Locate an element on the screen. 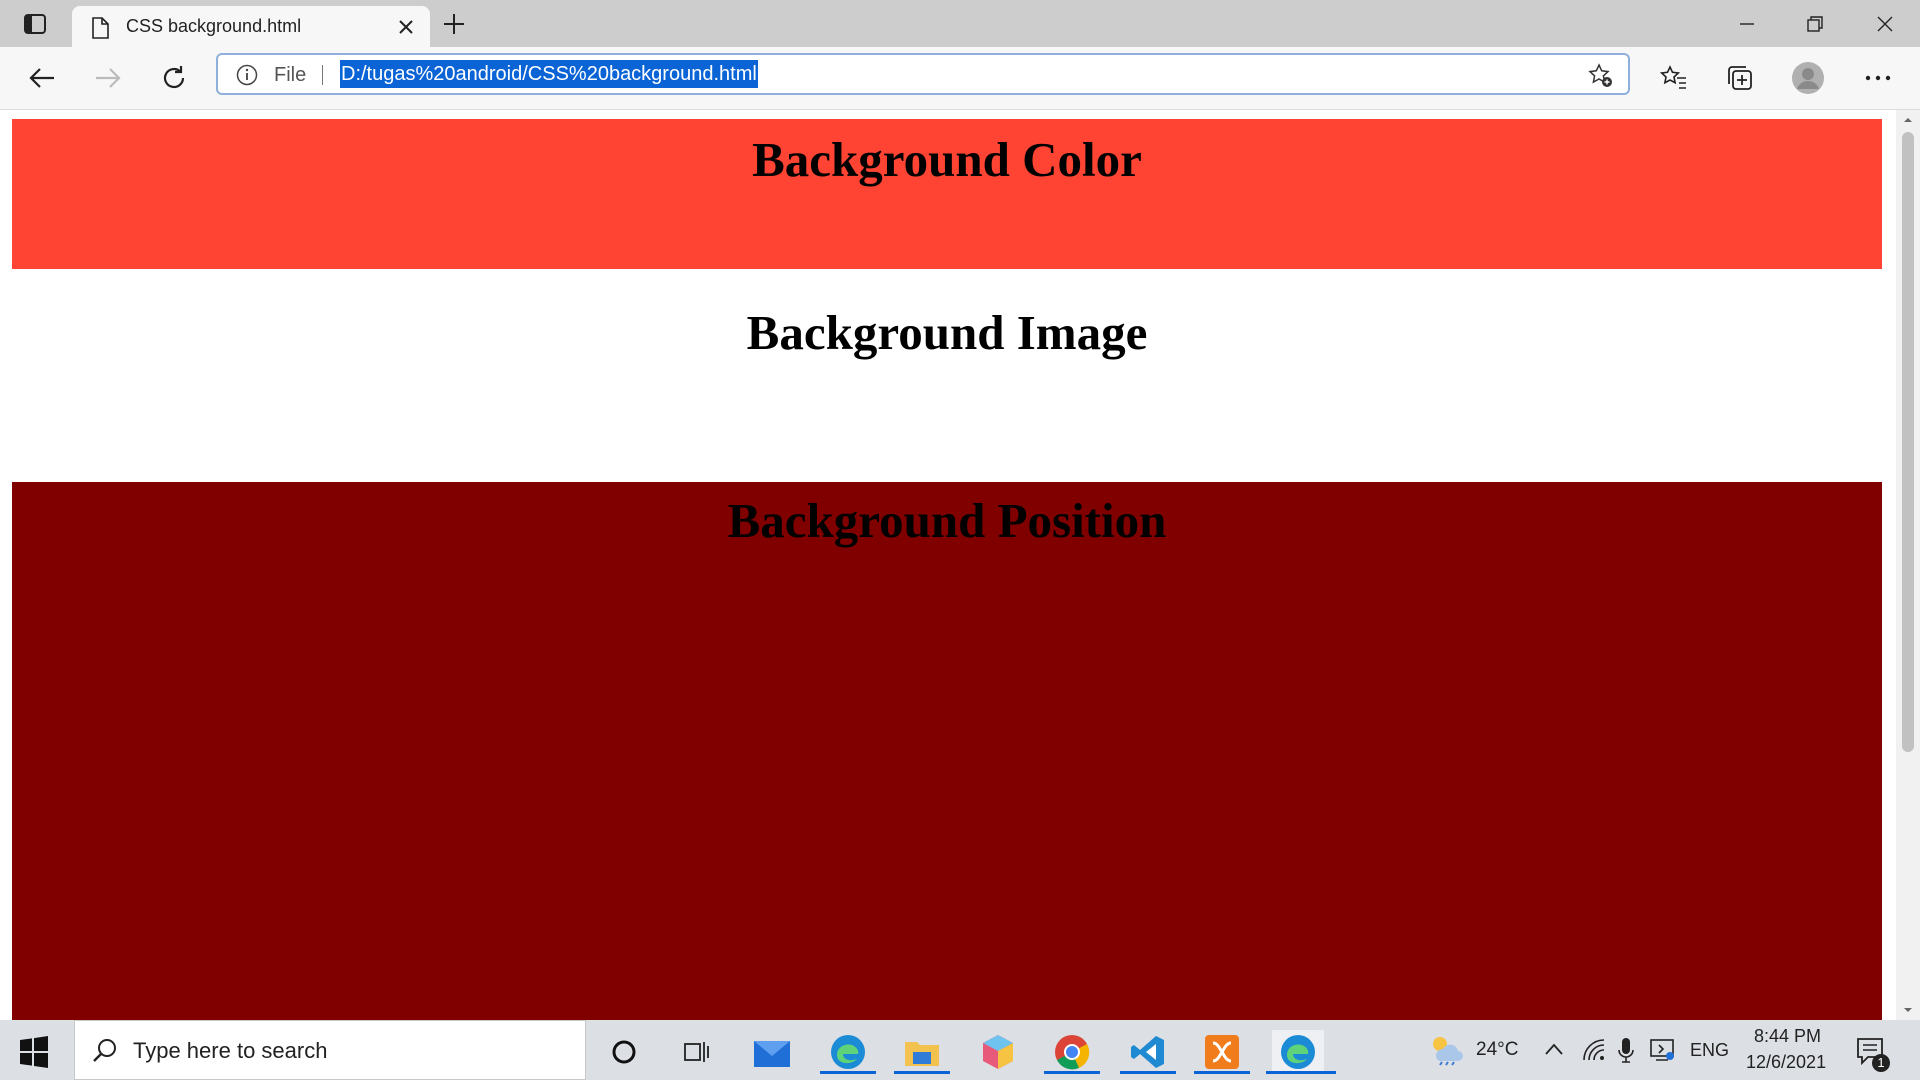 Image resolution: width=1920 pixels, height=1080 pixels. tab-title: CSS background.html is located at coordinates (214, 26).